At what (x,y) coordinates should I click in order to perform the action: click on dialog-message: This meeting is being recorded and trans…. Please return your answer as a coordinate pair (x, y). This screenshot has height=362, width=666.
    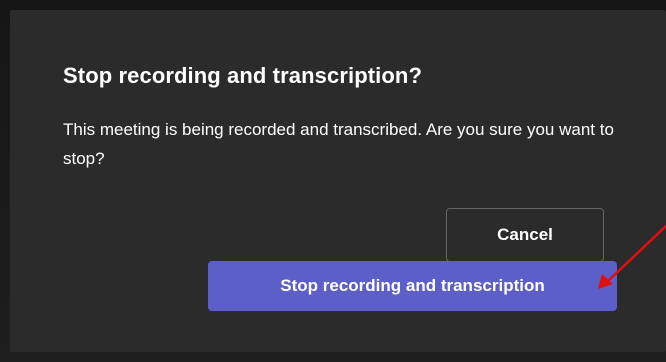
    Looking at the image, I should click on (338, 144).